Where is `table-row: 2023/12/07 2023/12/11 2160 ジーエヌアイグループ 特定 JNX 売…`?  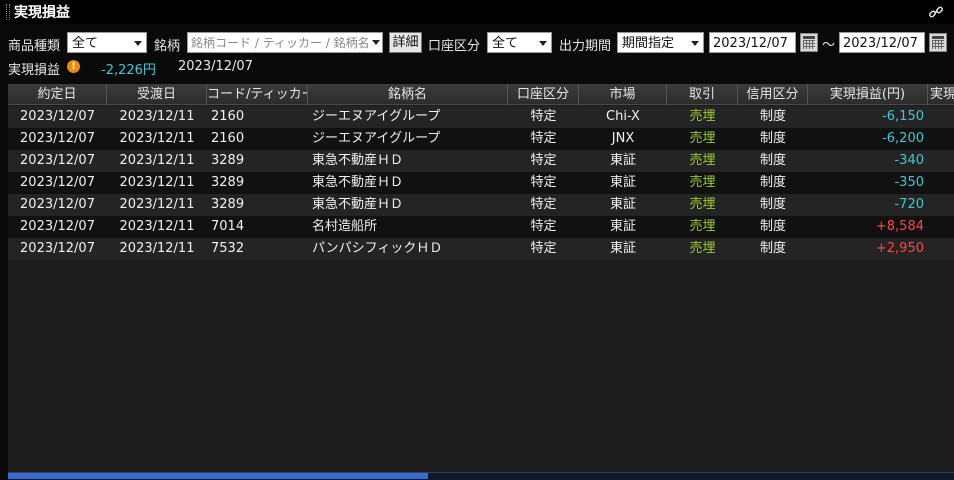 table-row: 2023/12/07 2023/12/11 2160 ジーエヌアイグループ 特定 JNX 売… is located at coordinates (481, 139).